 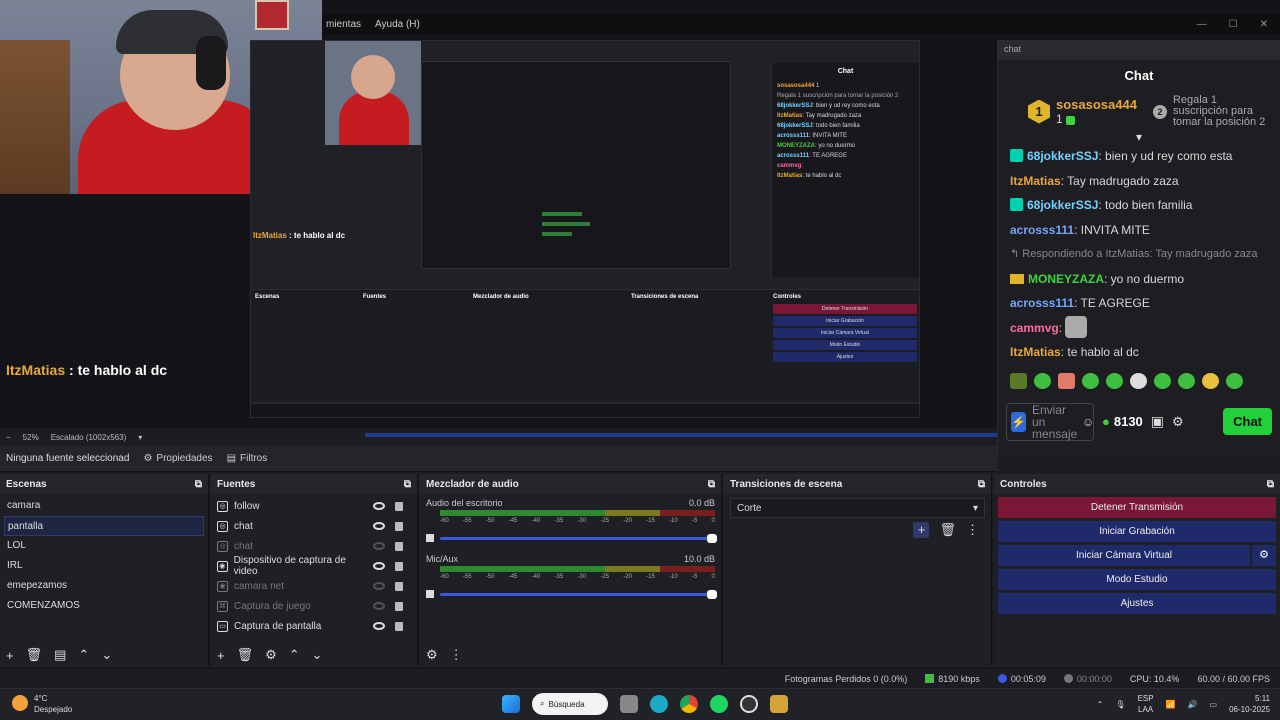 What do you see at coordinates (104, 526) in the screenshot?
I see `scene-item-selected: pantalla` at bounding box center [104, 526].